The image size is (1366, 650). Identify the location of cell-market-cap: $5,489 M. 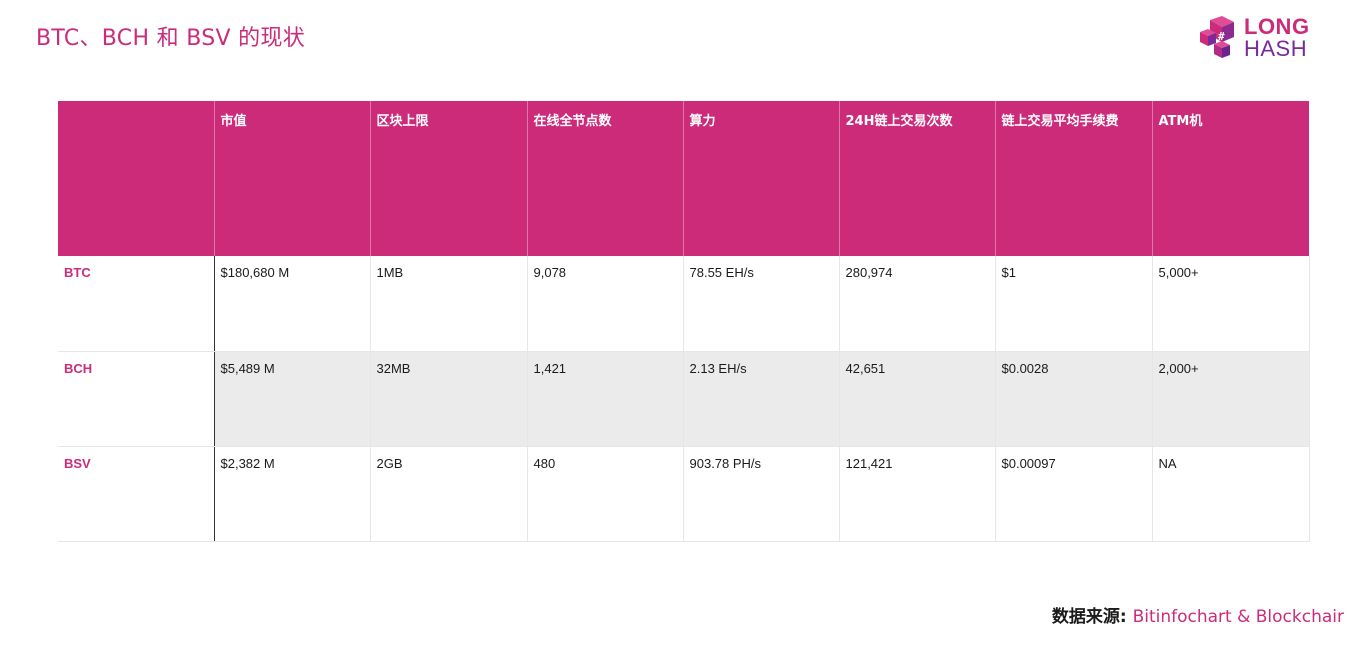
(292, 399).